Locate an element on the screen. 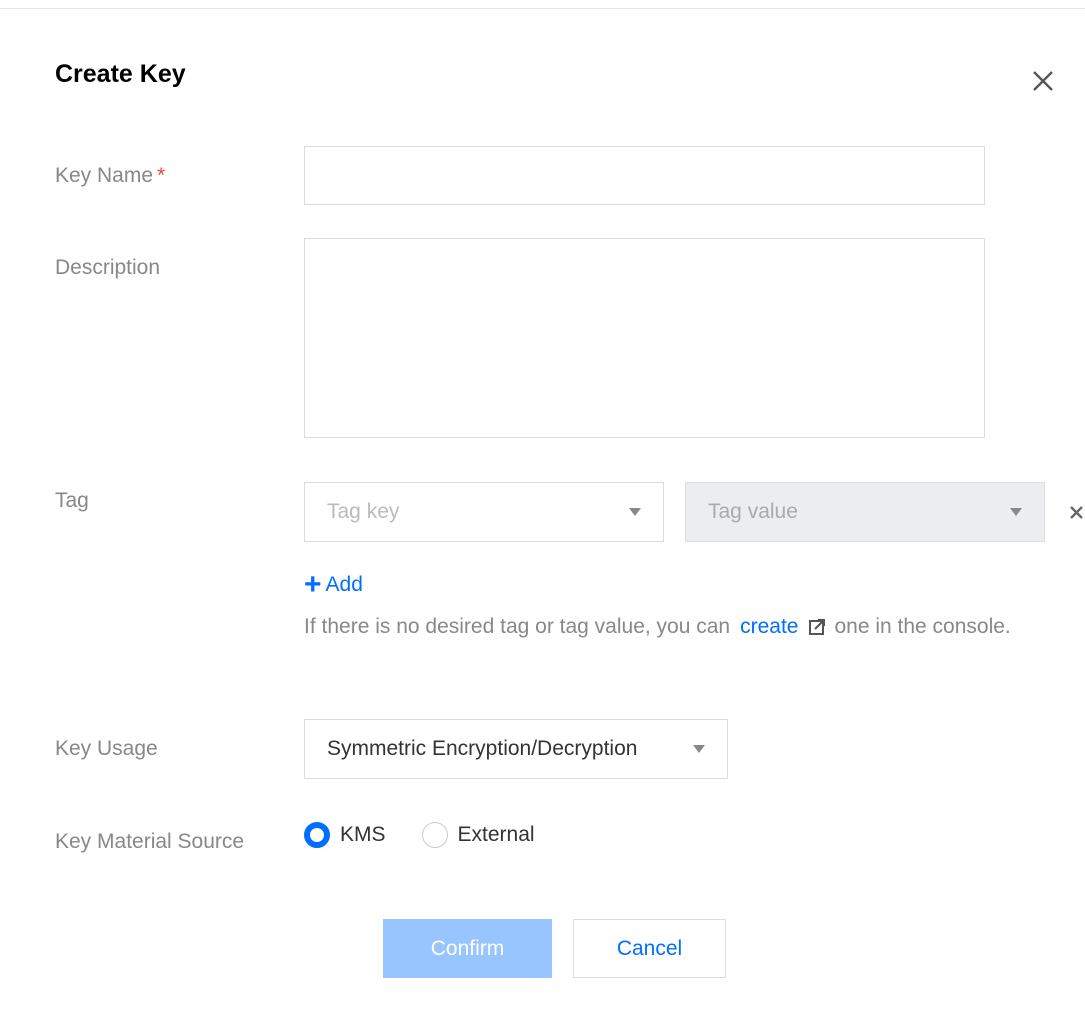 Image resolution: width=1085 pixels, height=1024 pixels. key-name-input is located at coordinates (644, 175).